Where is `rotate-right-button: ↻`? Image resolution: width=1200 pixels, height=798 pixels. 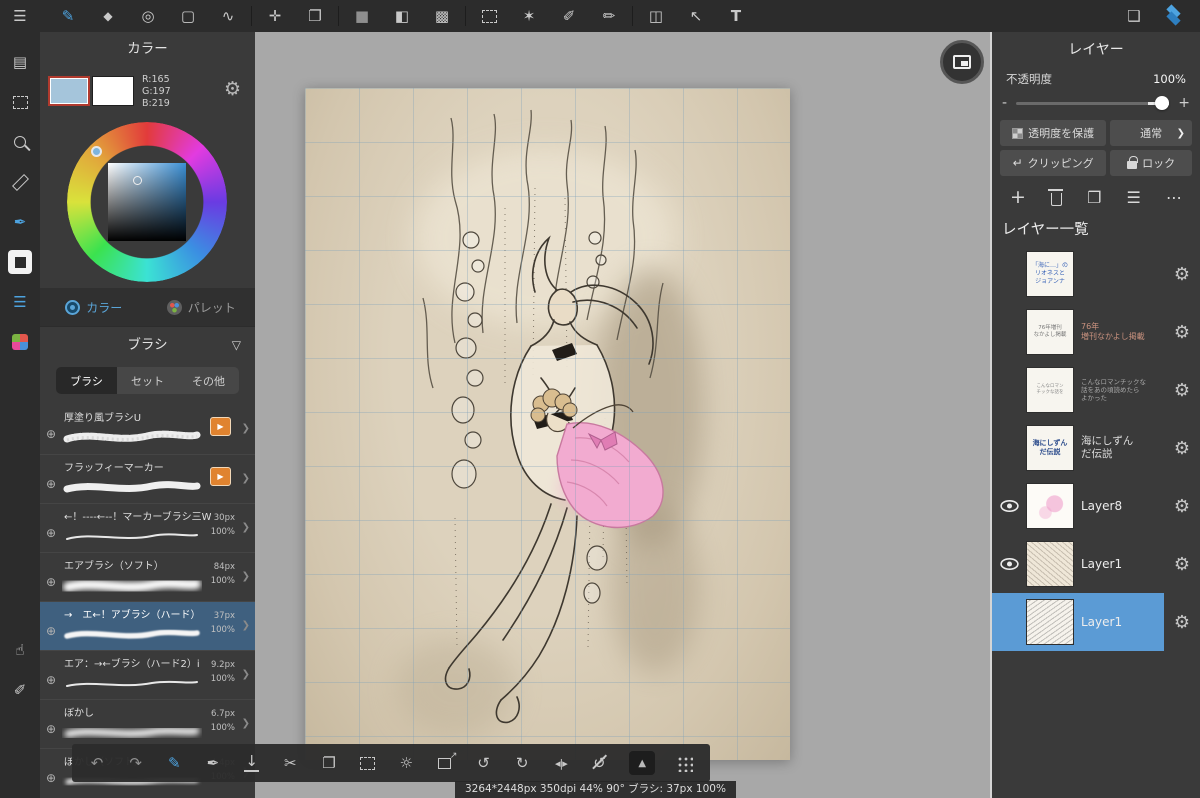 rotate-right-button: ↻ is located at coordinates (522, 763).